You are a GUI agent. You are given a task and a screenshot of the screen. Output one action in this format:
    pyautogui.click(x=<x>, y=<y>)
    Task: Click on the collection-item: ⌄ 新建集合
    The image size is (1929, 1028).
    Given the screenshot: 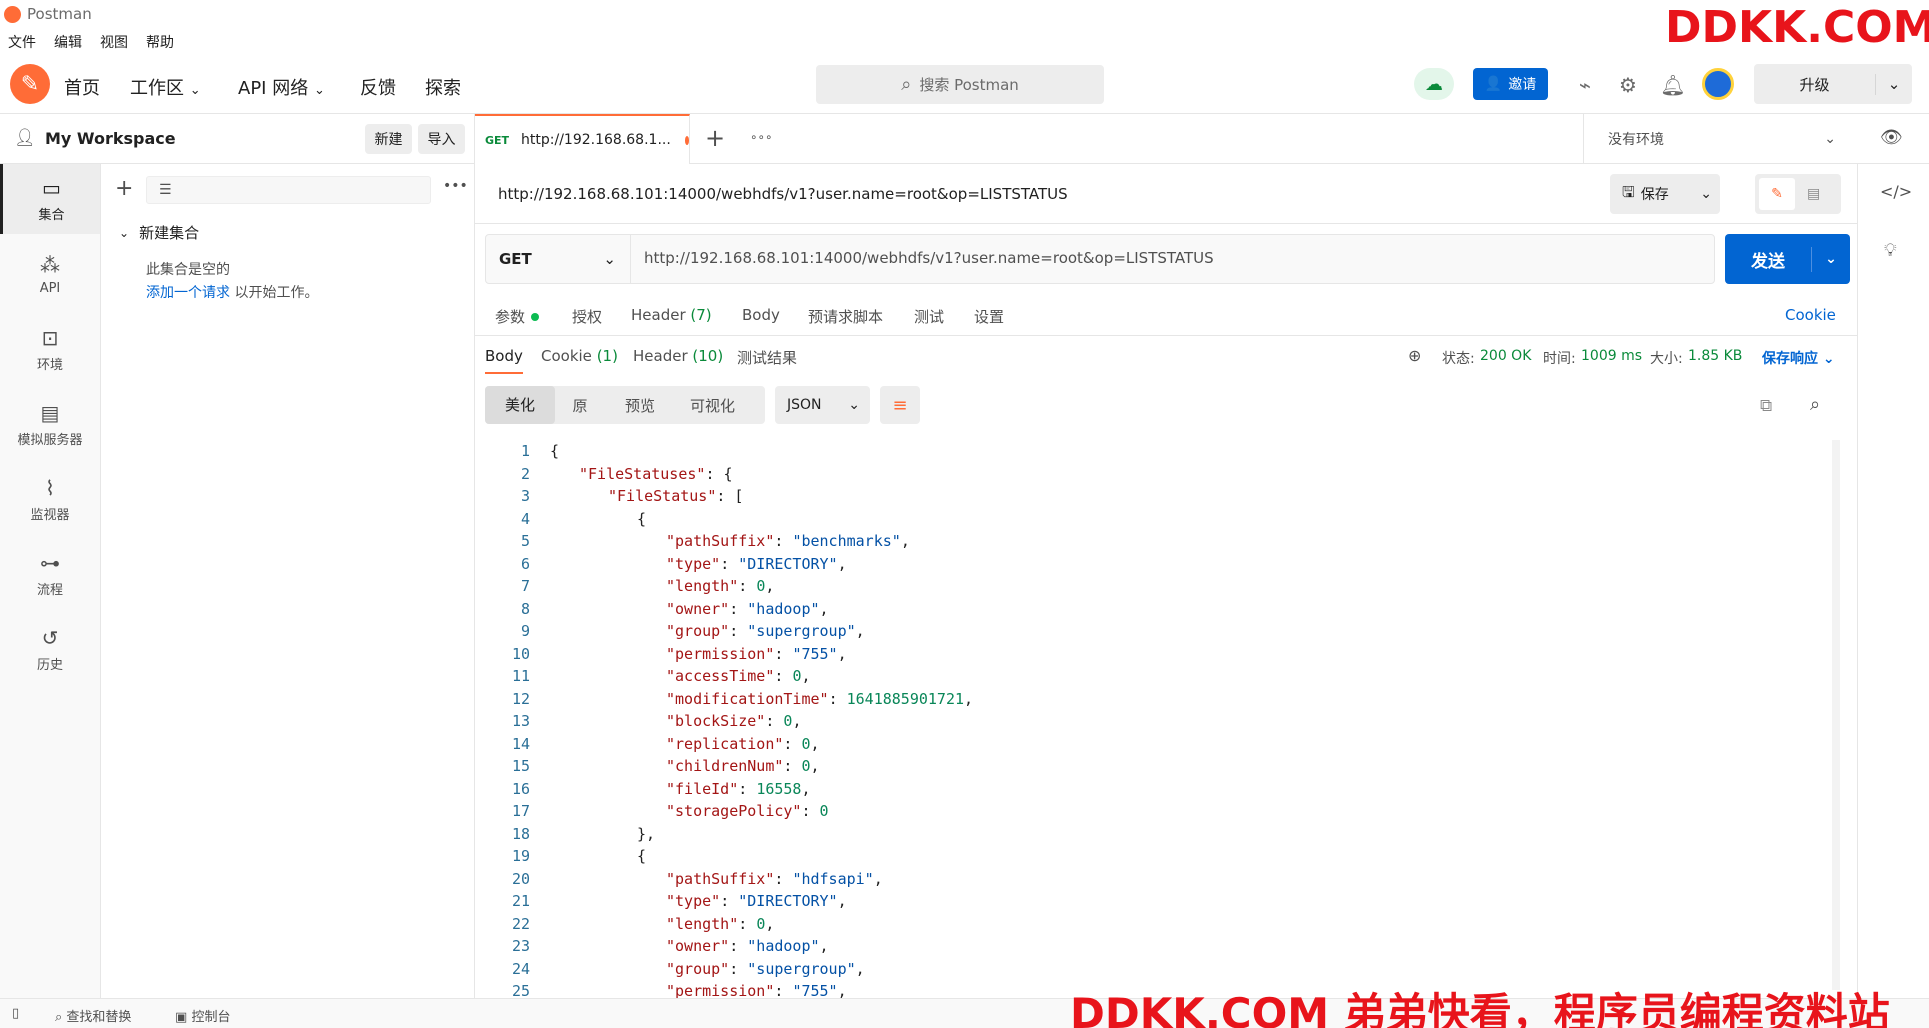 What is the action you would take?
    pyautogui.click(x=159, y=232)
    